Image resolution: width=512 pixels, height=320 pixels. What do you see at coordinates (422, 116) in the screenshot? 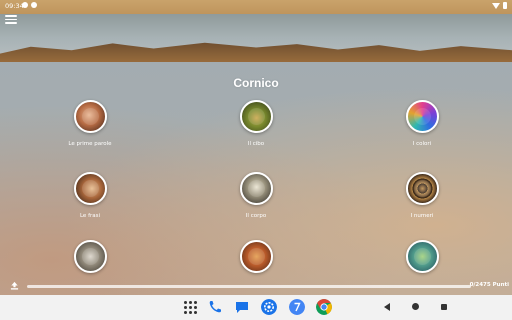
I see `colors-thumbnail` at bounding box center [422, 116].